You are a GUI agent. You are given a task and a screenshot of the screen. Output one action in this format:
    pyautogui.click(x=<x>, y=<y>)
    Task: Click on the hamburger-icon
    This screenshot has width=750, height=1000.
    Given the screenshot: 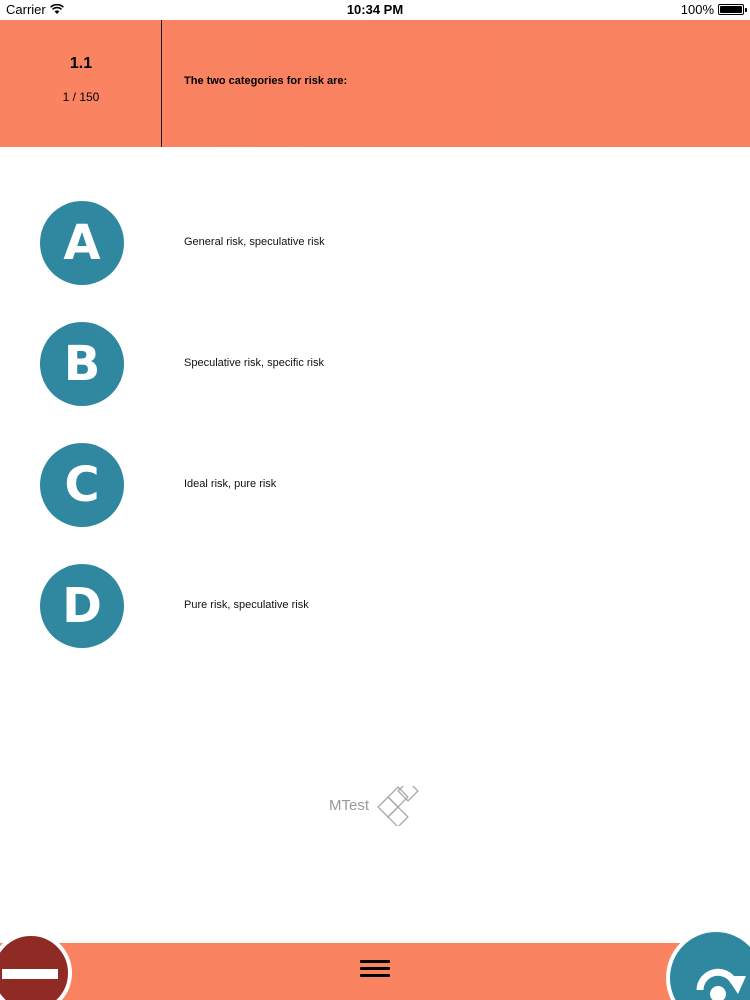 What is the action you would take?
    pyautogui.click(x=375, y=972)
    